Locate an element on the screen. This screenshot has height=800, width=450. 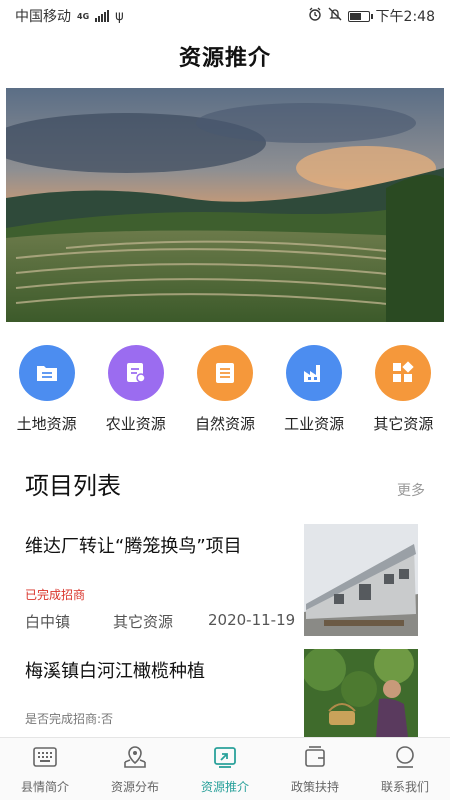
category-industry: 工业资源 is located at coordinates (314, 389).